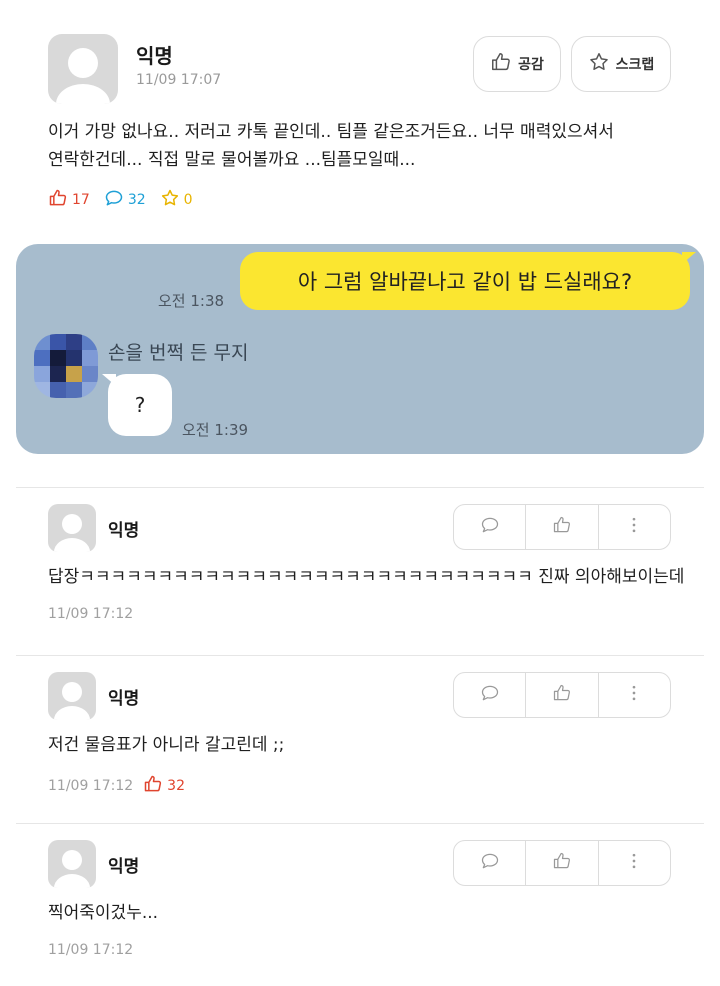  What do you see at coordinates (137, 405) in the screenshot?
I see `other-message-bubble: ?` at bounding box center [137, 405].